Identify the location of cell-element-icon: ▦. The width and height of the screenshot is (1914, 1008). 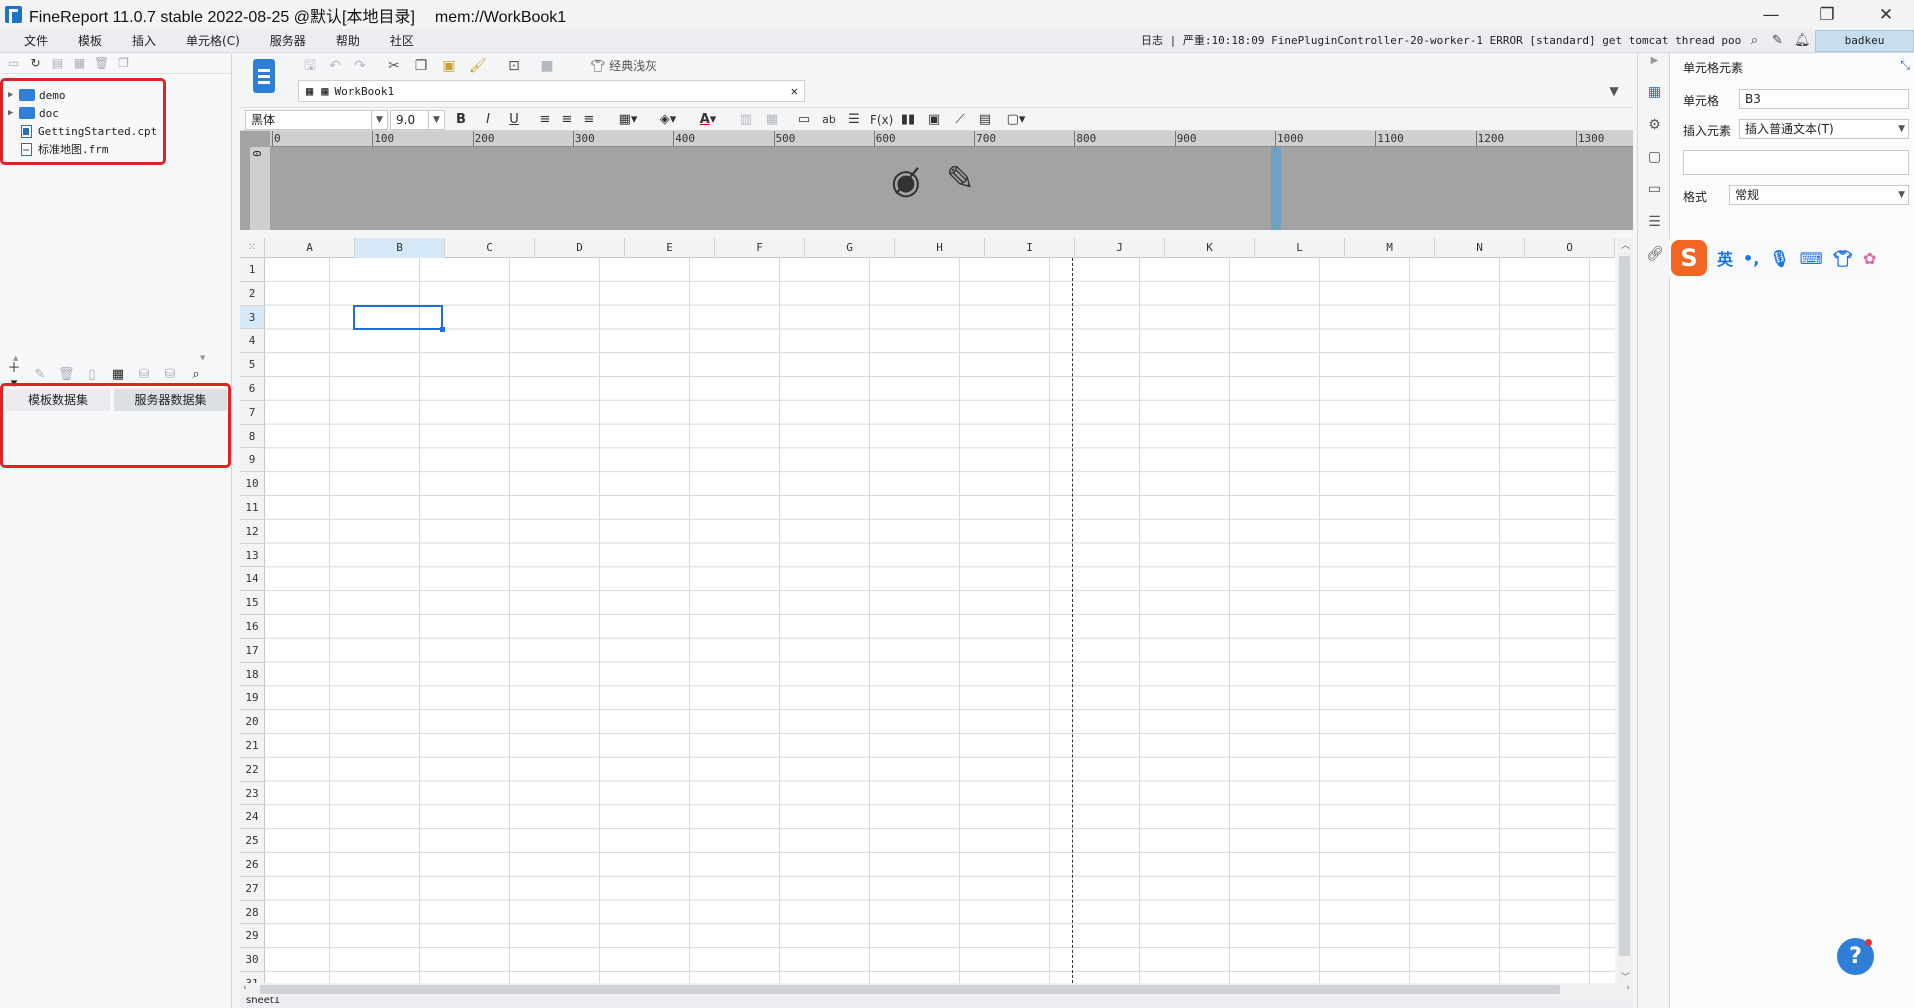
(1654, 92).